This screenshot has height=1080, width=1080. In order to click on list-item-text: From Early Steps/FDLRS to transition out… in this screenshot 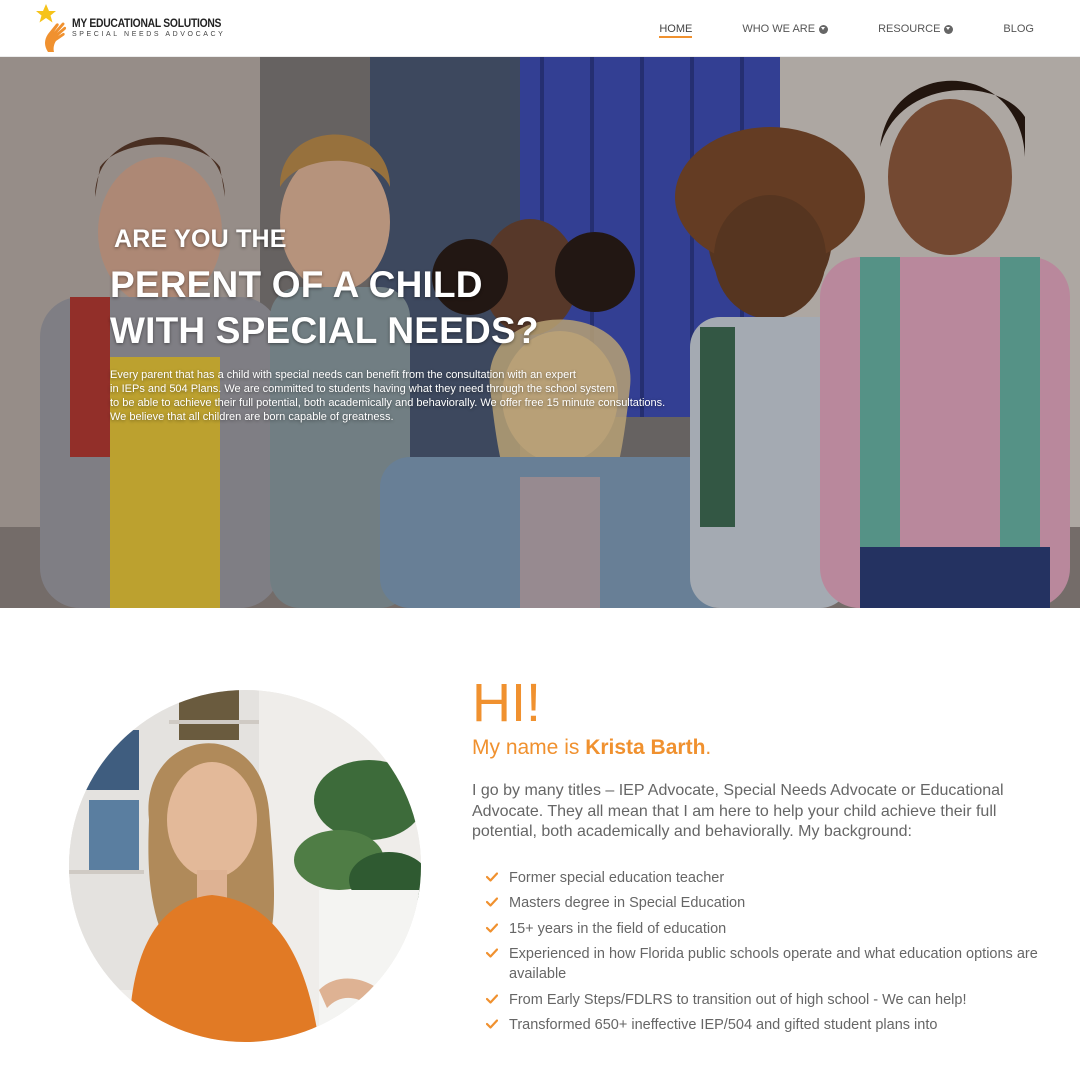, I will do `click(738, 999)`.